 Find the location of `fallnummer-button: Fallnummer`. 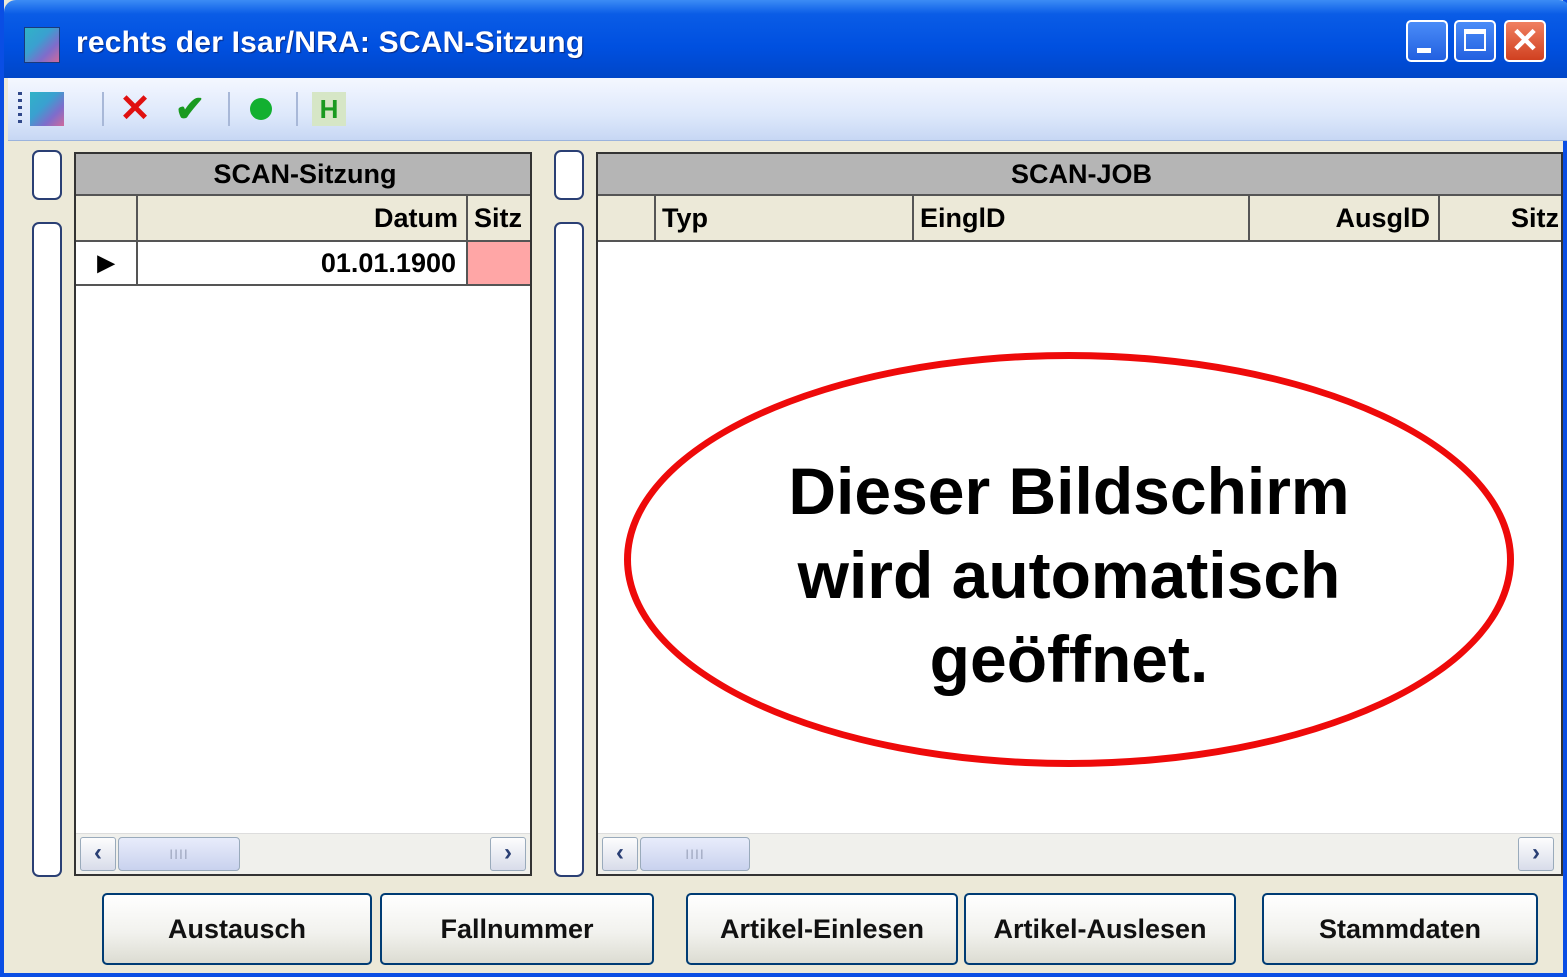

fallnummer-button: Fallnummer is located at coordinates (517, 929).